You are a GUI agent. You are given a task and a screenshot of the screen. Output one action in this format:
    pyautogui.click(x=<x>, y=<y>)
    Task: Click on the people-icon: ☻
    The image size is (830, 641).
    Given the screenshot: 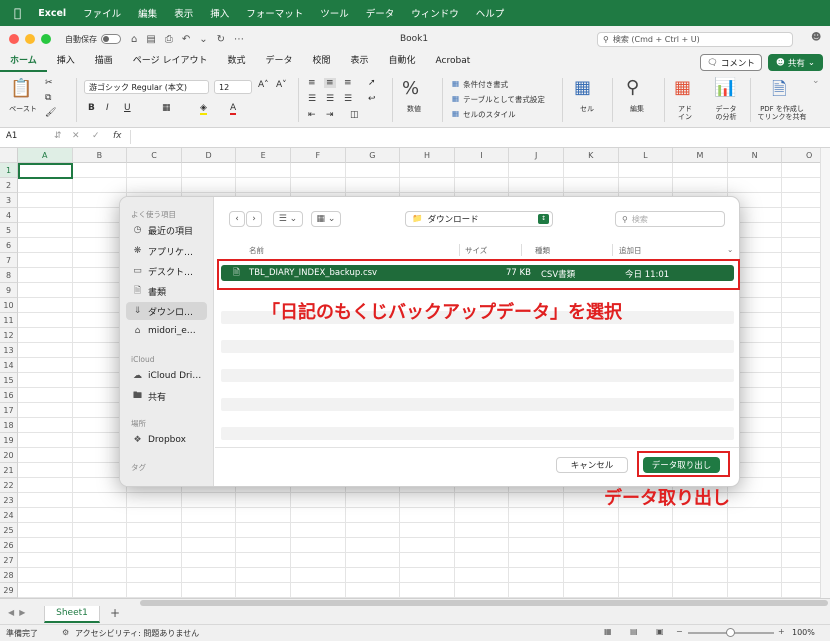 What is the action you would take?
    pyautogui.click(x=816, y=37)
    